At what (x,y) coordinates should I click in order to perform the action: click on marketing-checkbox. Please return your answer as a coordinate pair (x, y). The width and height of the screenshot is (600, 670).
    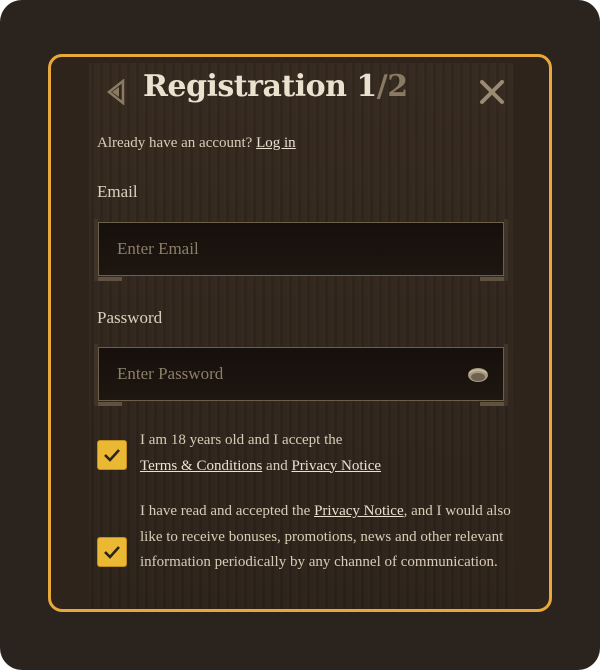
    Looking at the image, I should click on (112, 552).